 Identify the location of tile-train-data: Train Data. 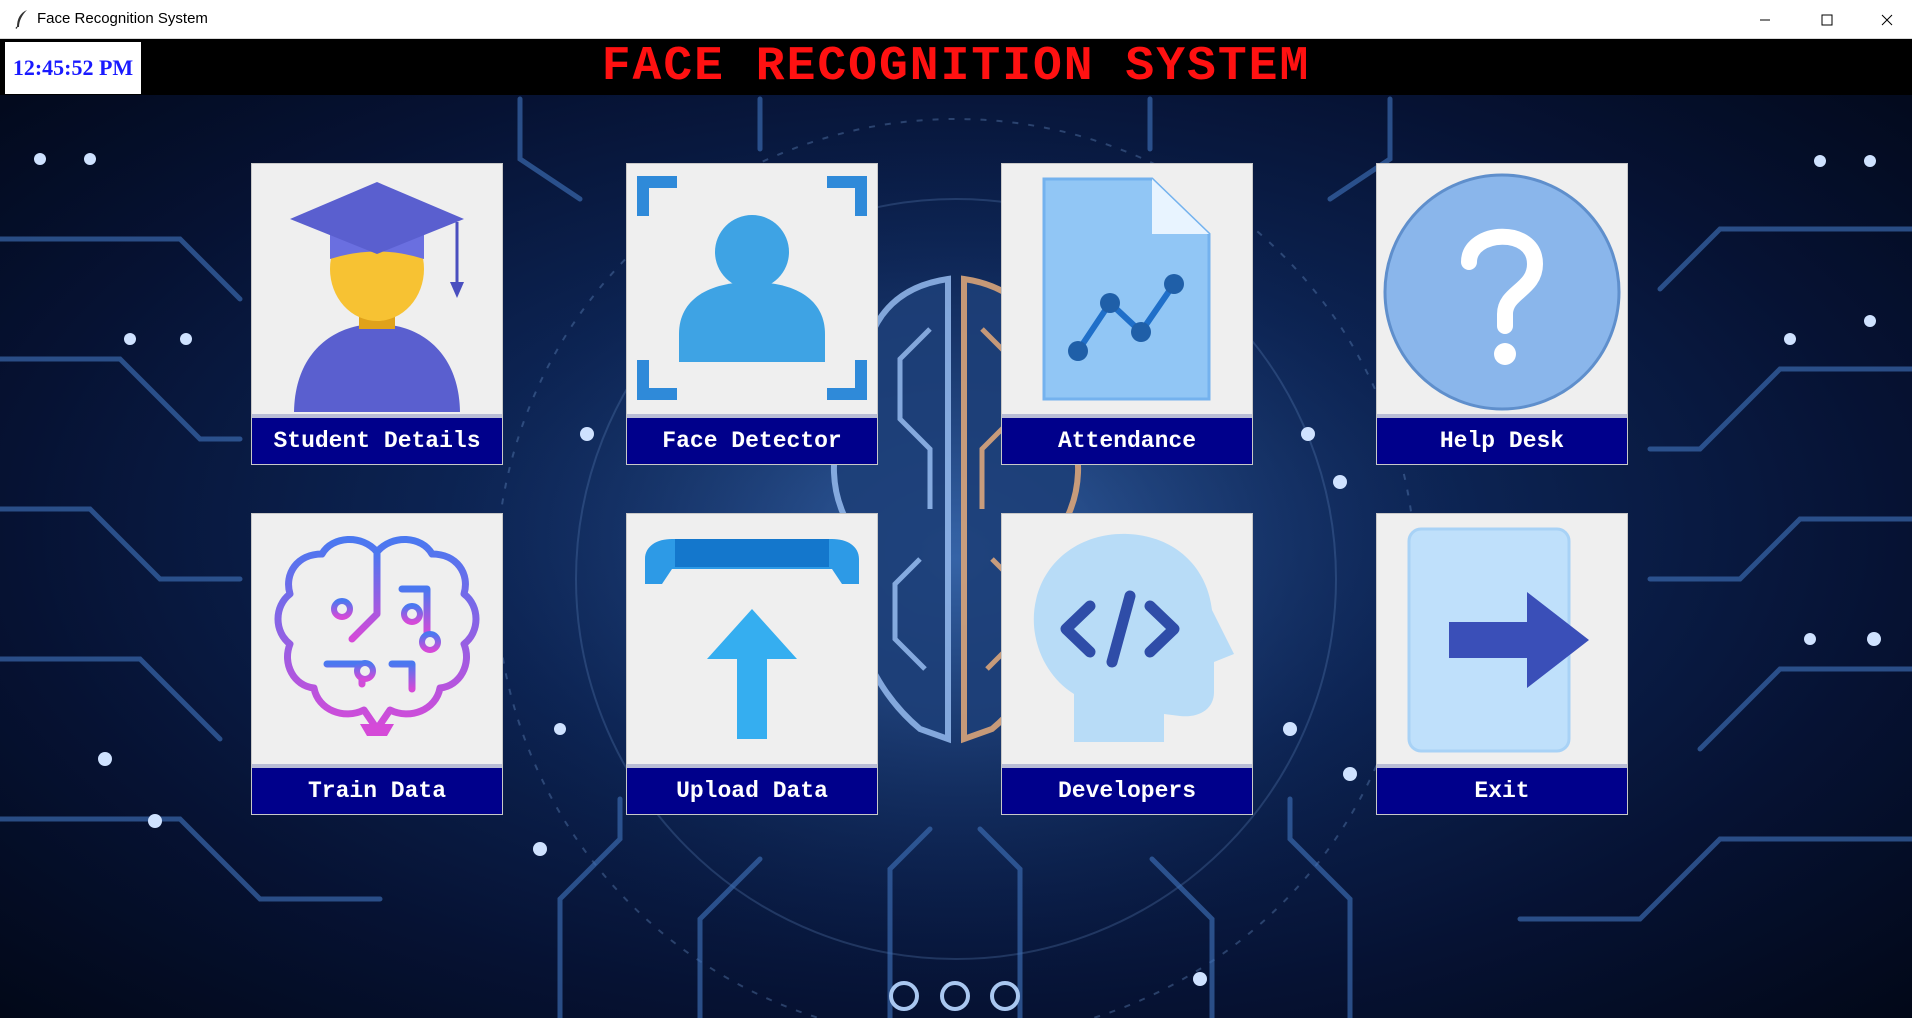
(377, 664).